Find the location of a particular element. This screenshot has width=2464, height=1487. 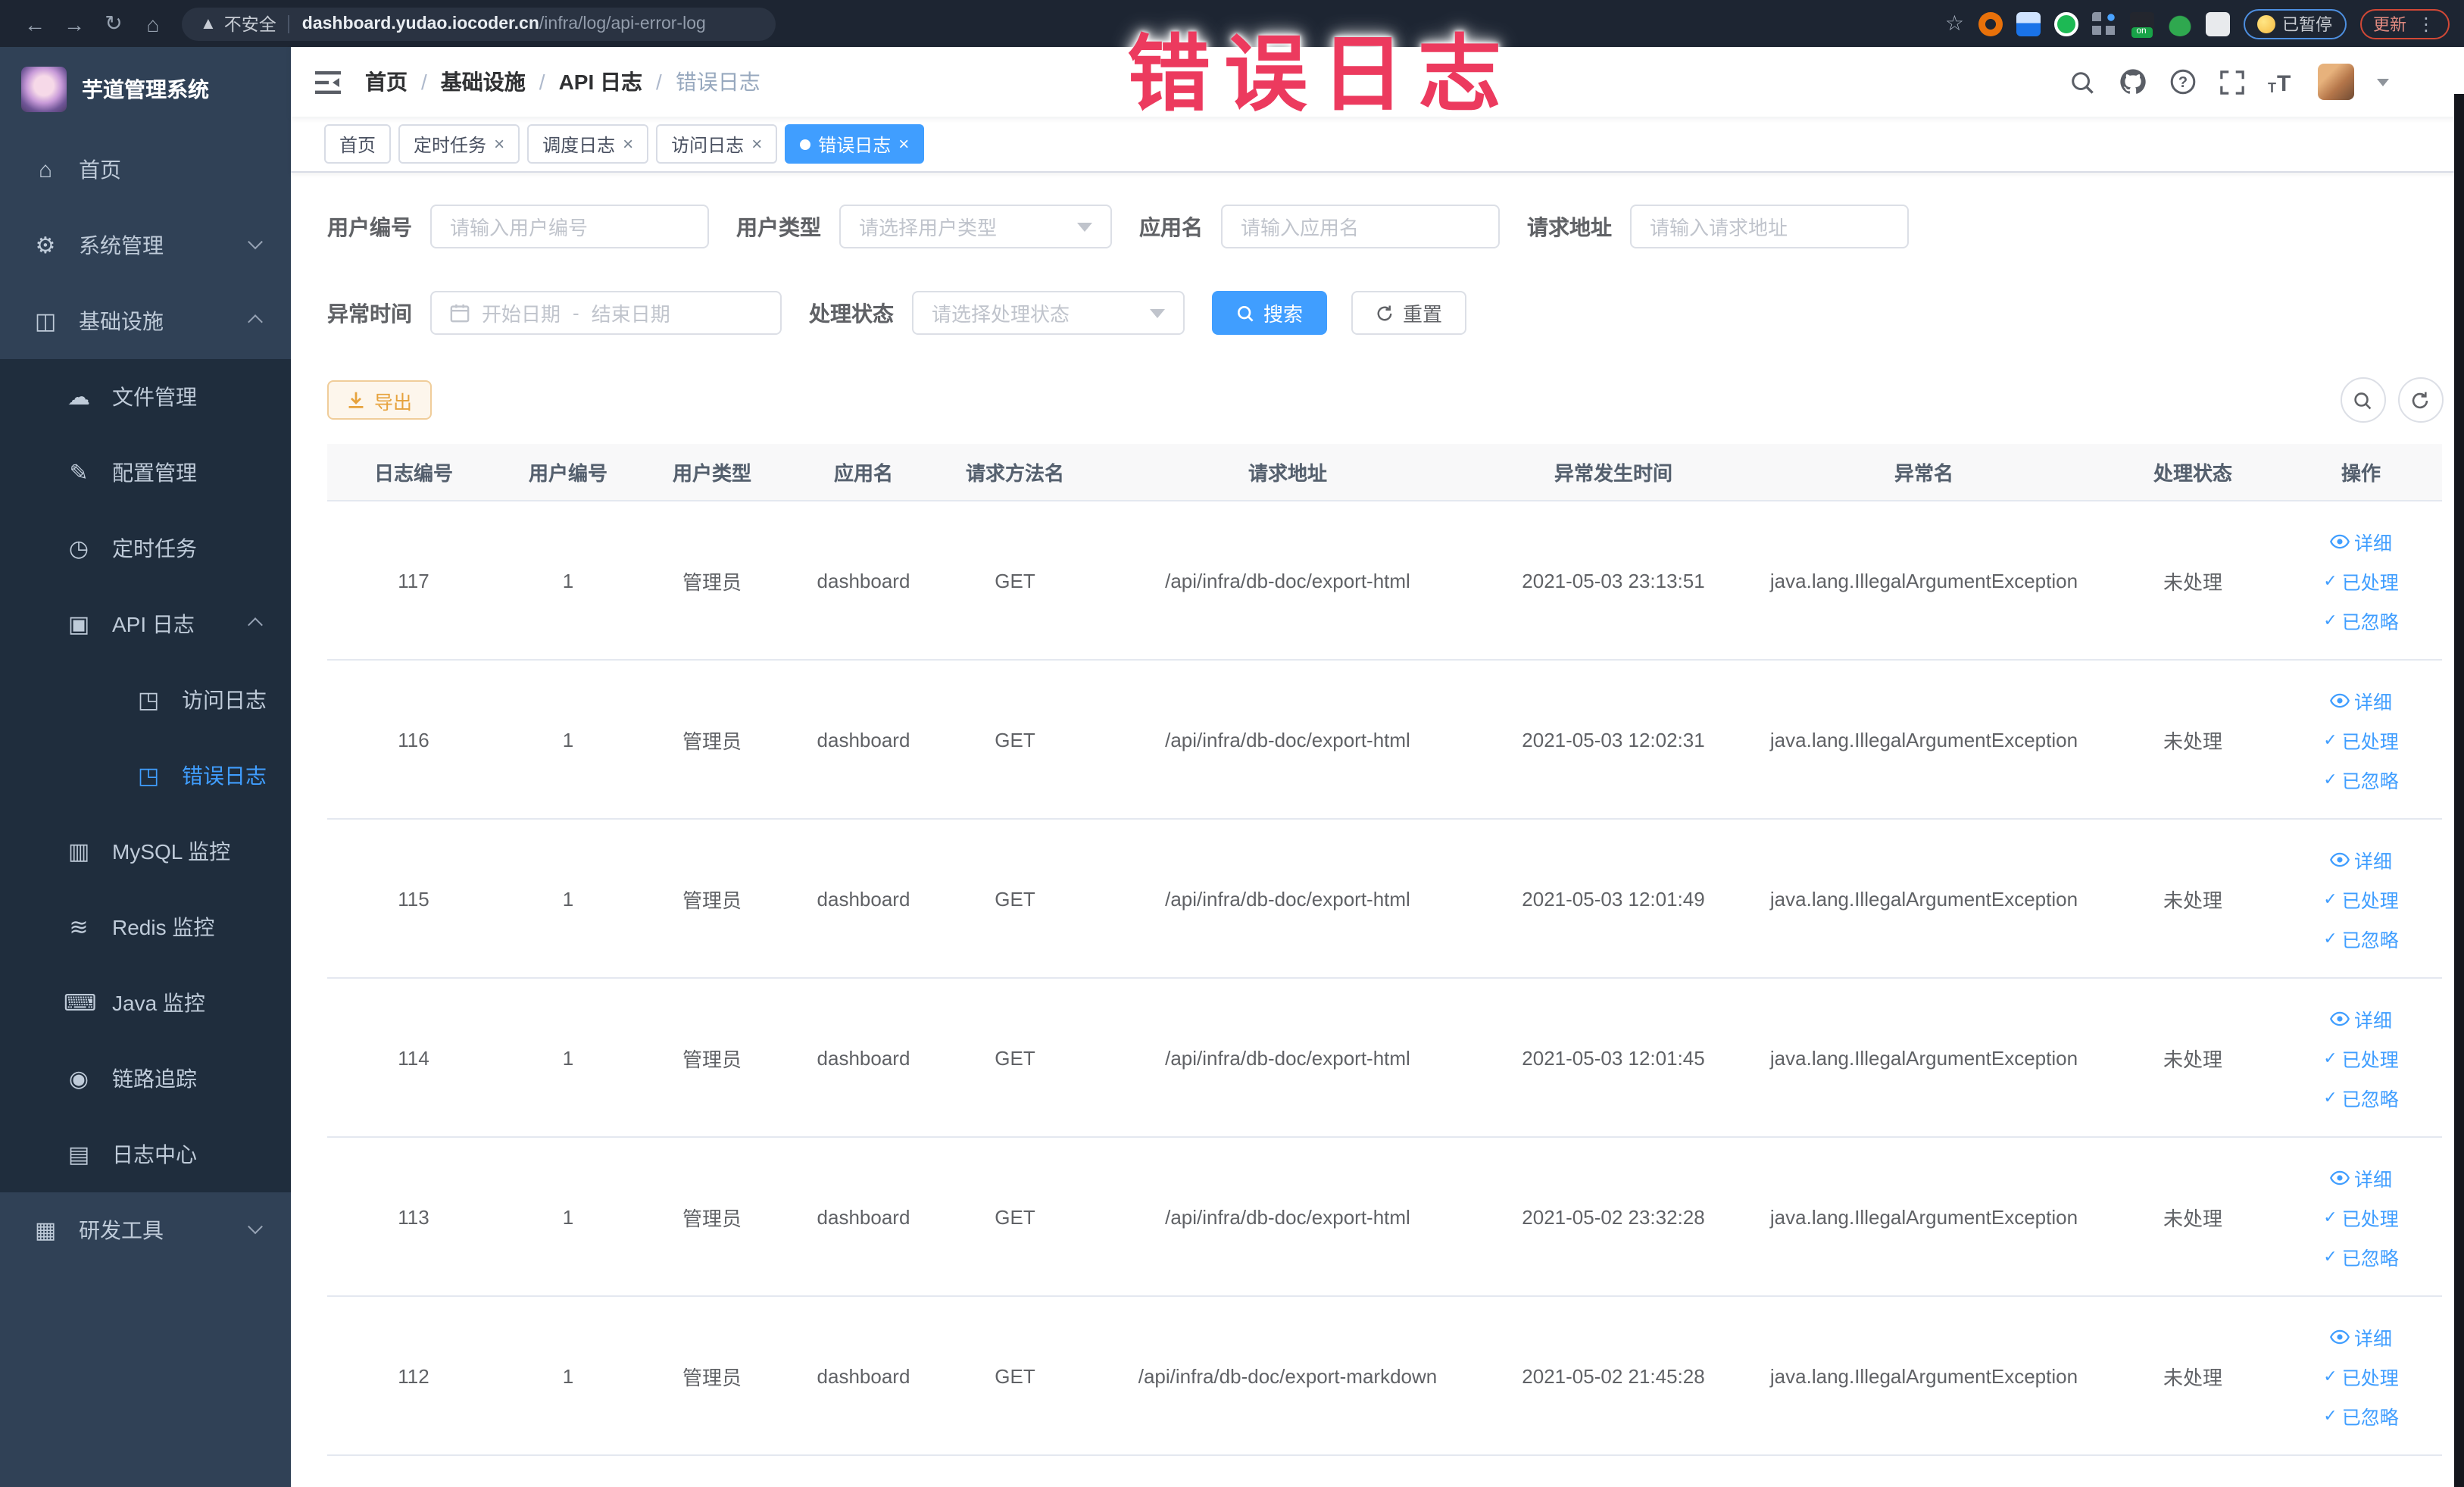

extension-orange-icon is located at coordinates (1990, 23).